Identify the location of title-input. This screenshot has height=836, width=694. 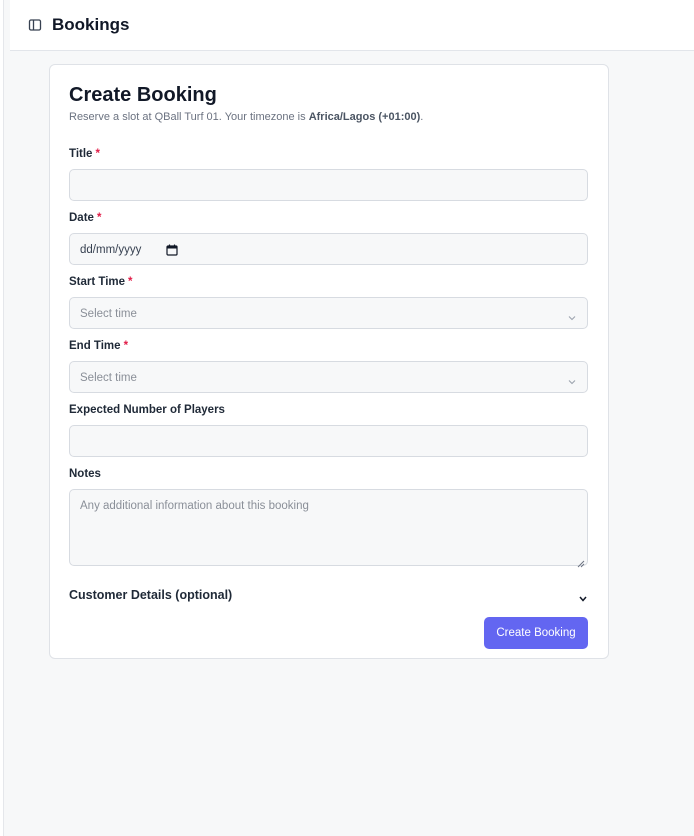
(328, 185).